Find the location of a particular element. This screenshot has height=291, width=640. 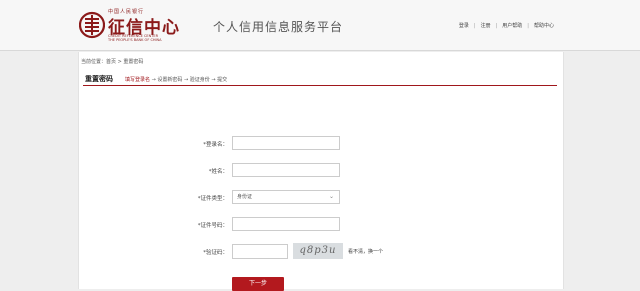

login-name-label: *登录名： is located at coordinates (215, 145).